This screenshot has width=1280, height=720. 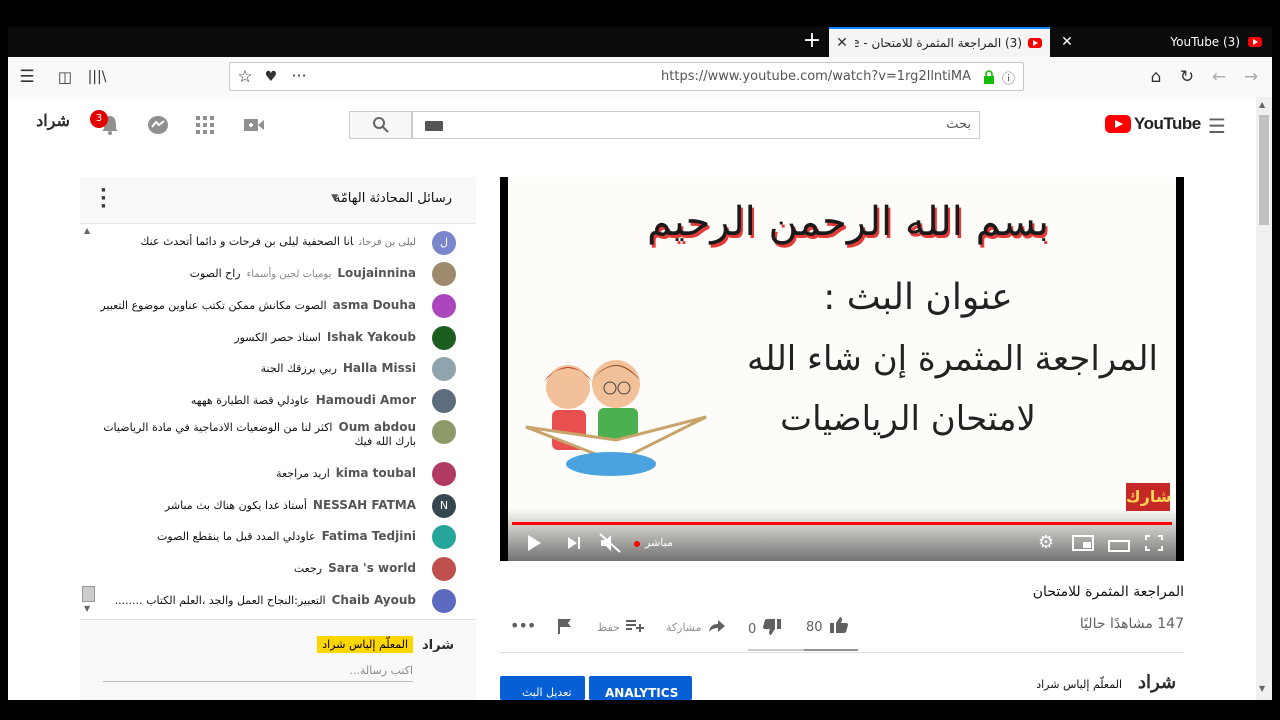 What do you see at coordinates (1156, 77) in the screenshot?
I see `home-icon: ⌂` at bounding box center [1156, 77].